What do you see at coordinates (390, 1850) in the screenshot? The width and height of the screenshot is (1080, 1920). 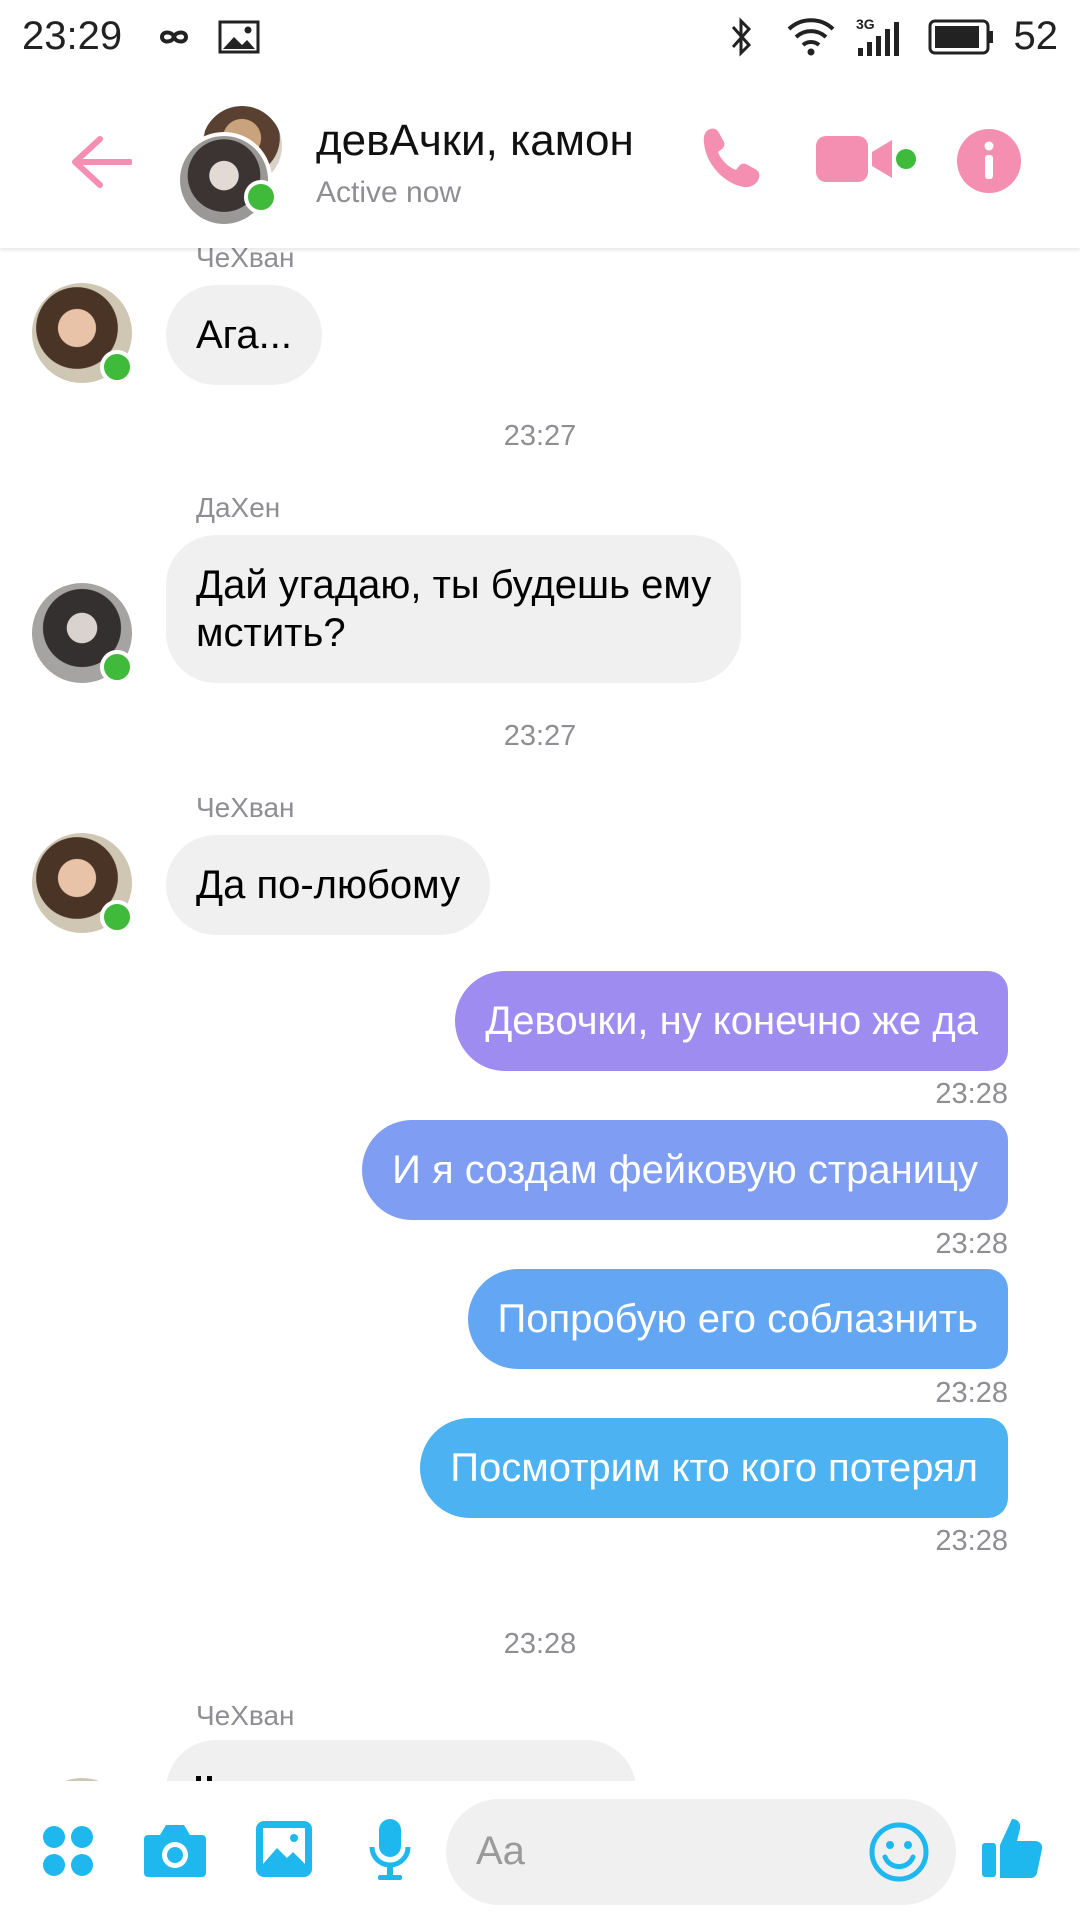 I see `microphone-icon` at bounding box center [390, 1850].